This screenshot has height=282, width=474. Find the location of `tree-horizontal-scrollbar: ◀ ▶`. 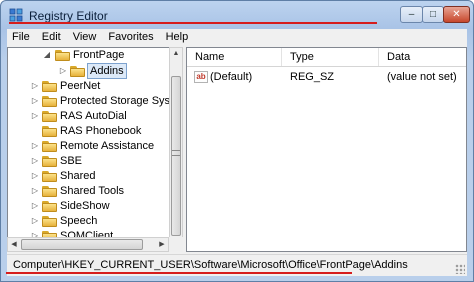

tree-horizontal-scrollbar: ◀ ▶ is located at coordinates (88, 244).